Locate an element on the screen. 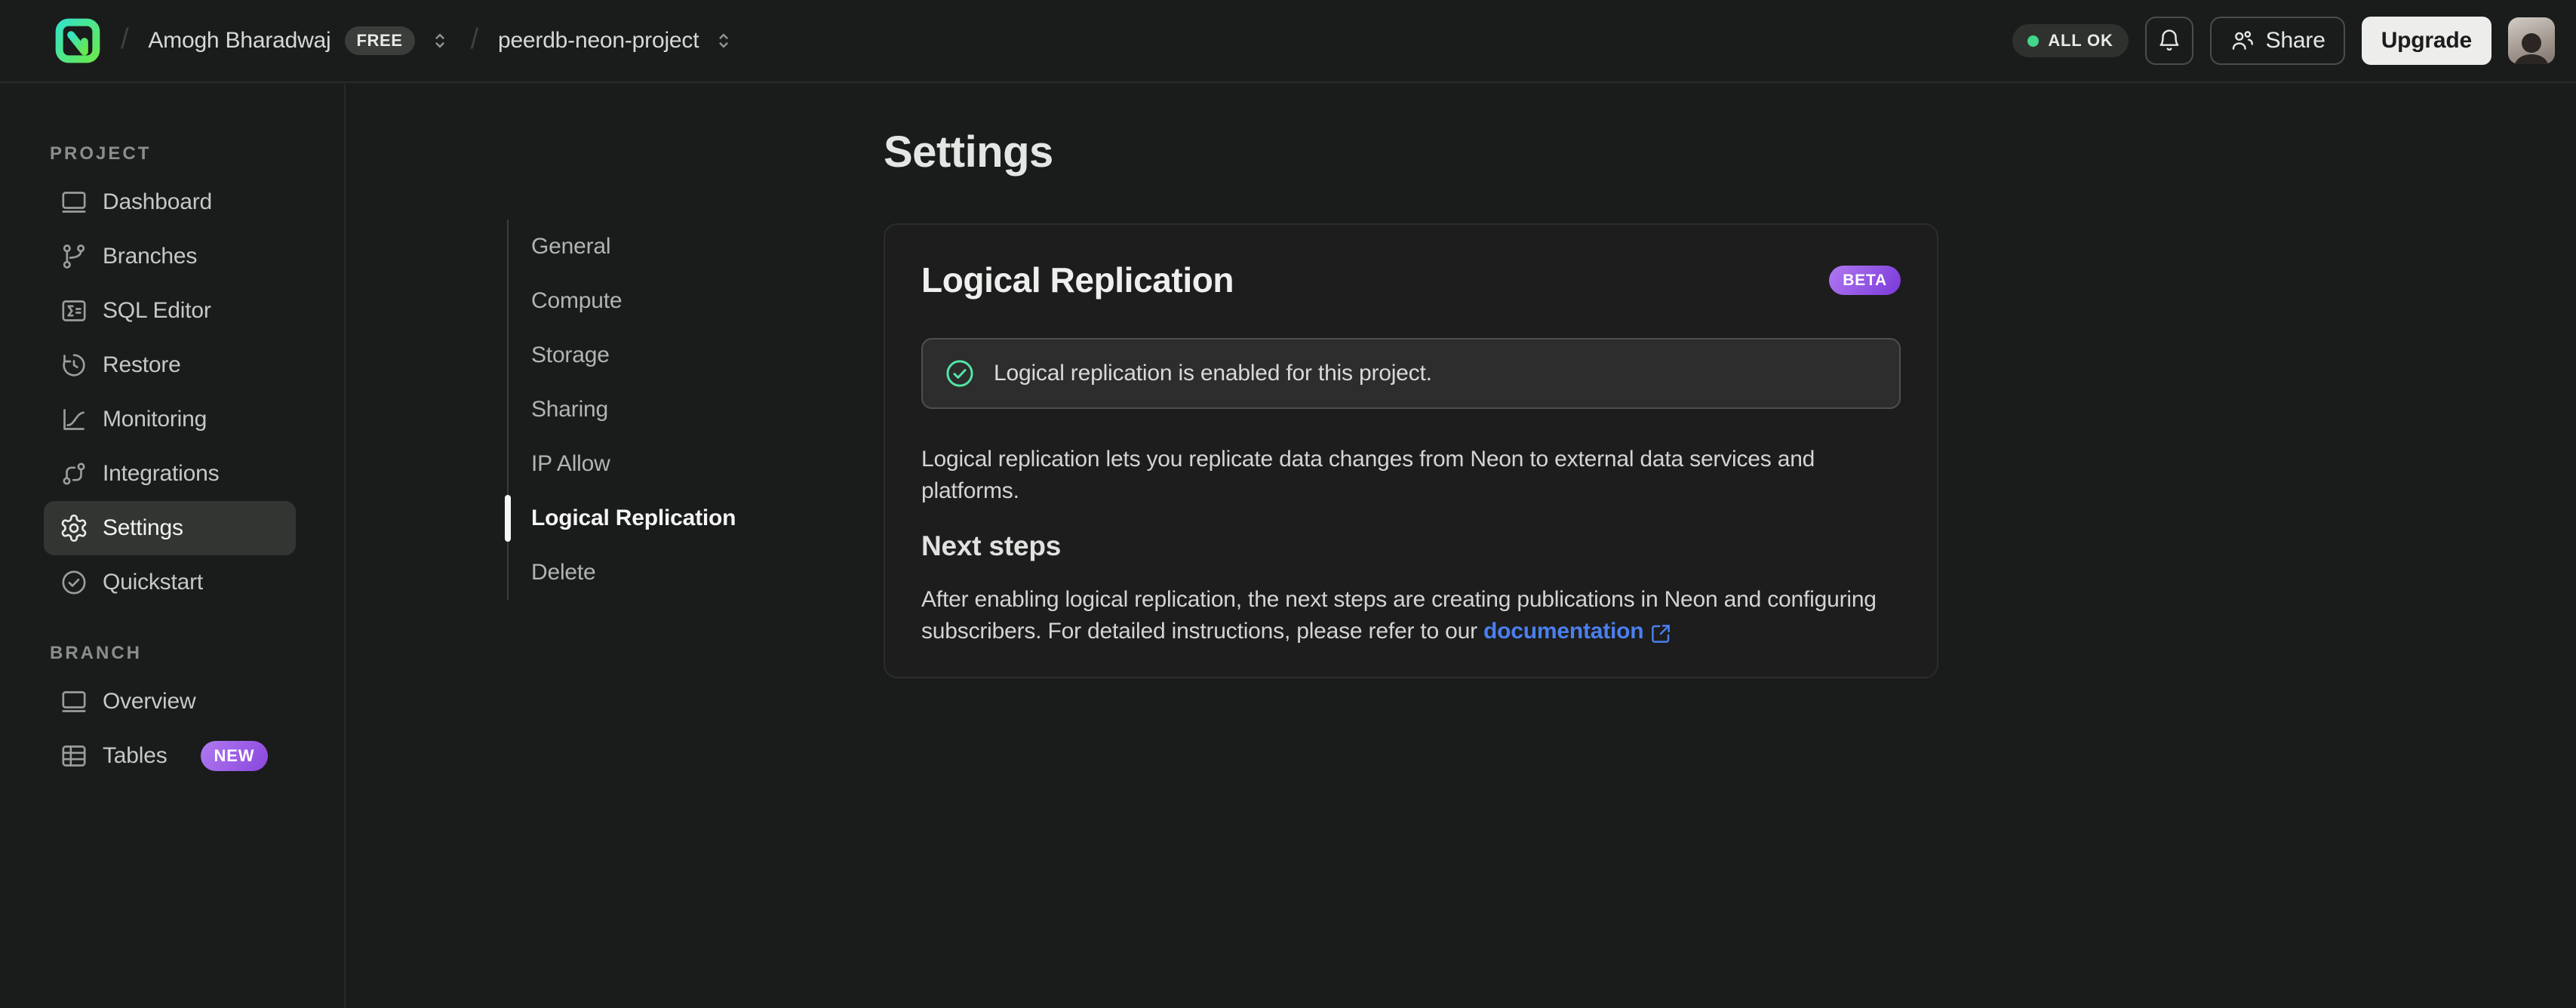 The height and width of the screenshot is (1008, 2576). gear-icon is located at coordinates (74, 528).